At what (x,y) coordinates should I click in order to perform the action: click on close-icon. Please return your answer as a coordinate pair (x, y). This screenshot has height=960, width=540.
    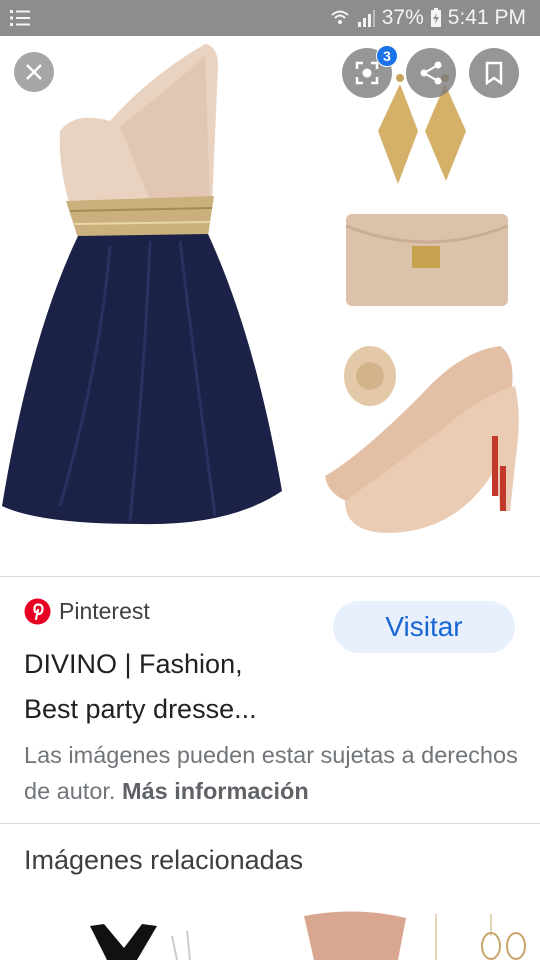
    Looking at the image, I should click on (34, 72).